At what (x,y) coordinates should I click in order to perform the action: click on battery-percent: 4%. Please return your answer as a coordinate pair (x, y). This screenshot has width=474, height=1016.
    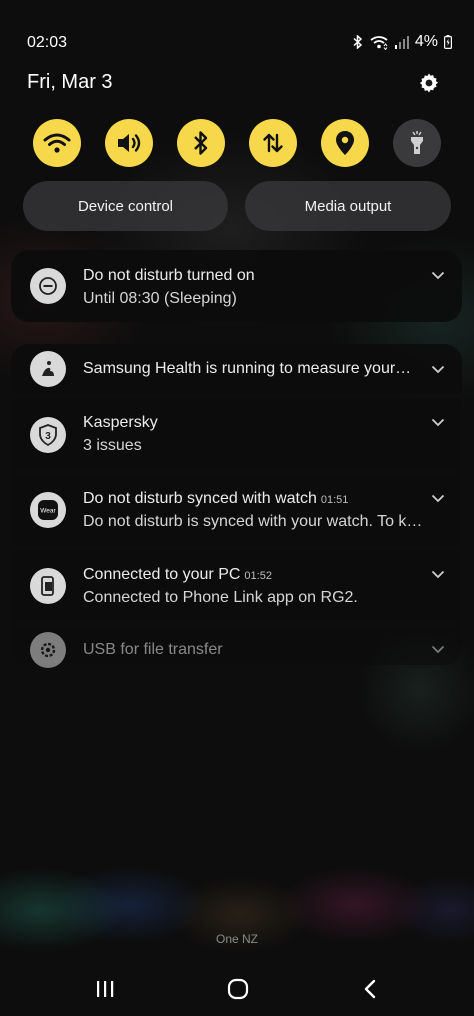
    Looking at the image, I should click on (426, 41).